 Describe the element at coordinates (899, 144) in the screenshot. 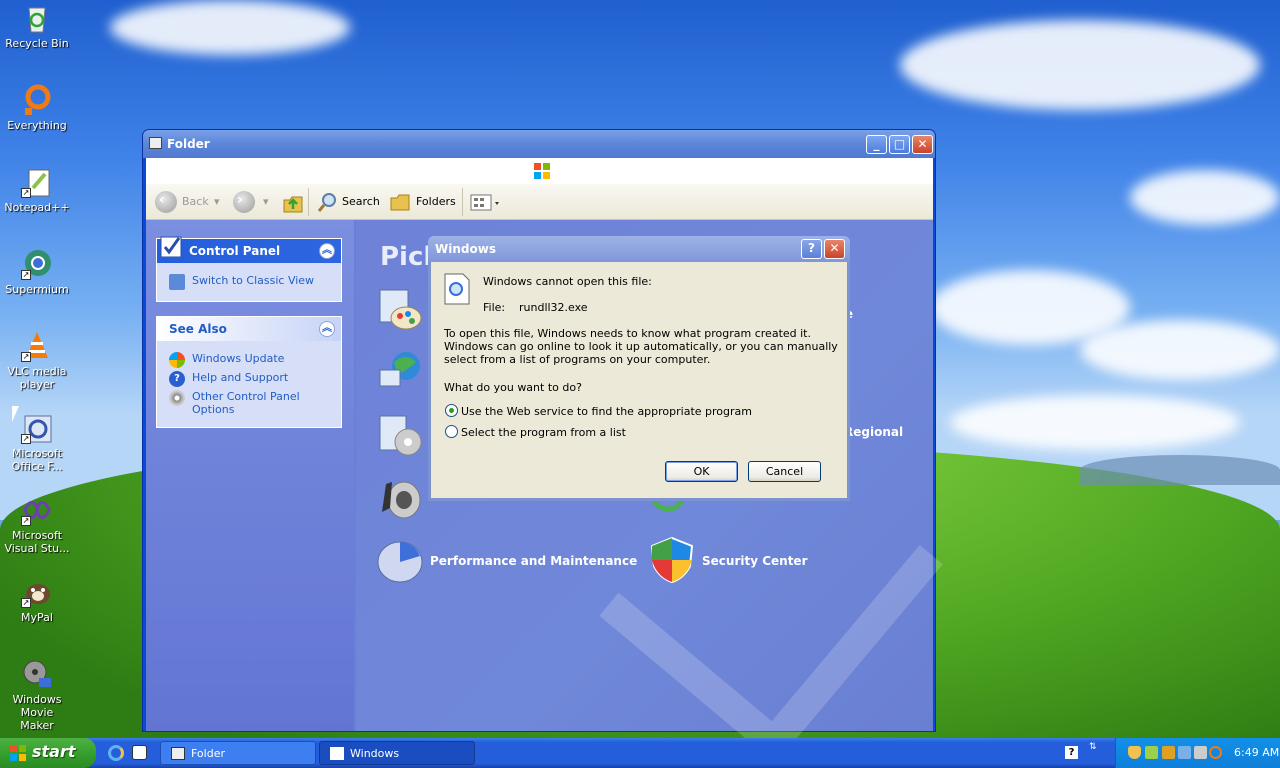

I see `maximize-button: □` at that location.